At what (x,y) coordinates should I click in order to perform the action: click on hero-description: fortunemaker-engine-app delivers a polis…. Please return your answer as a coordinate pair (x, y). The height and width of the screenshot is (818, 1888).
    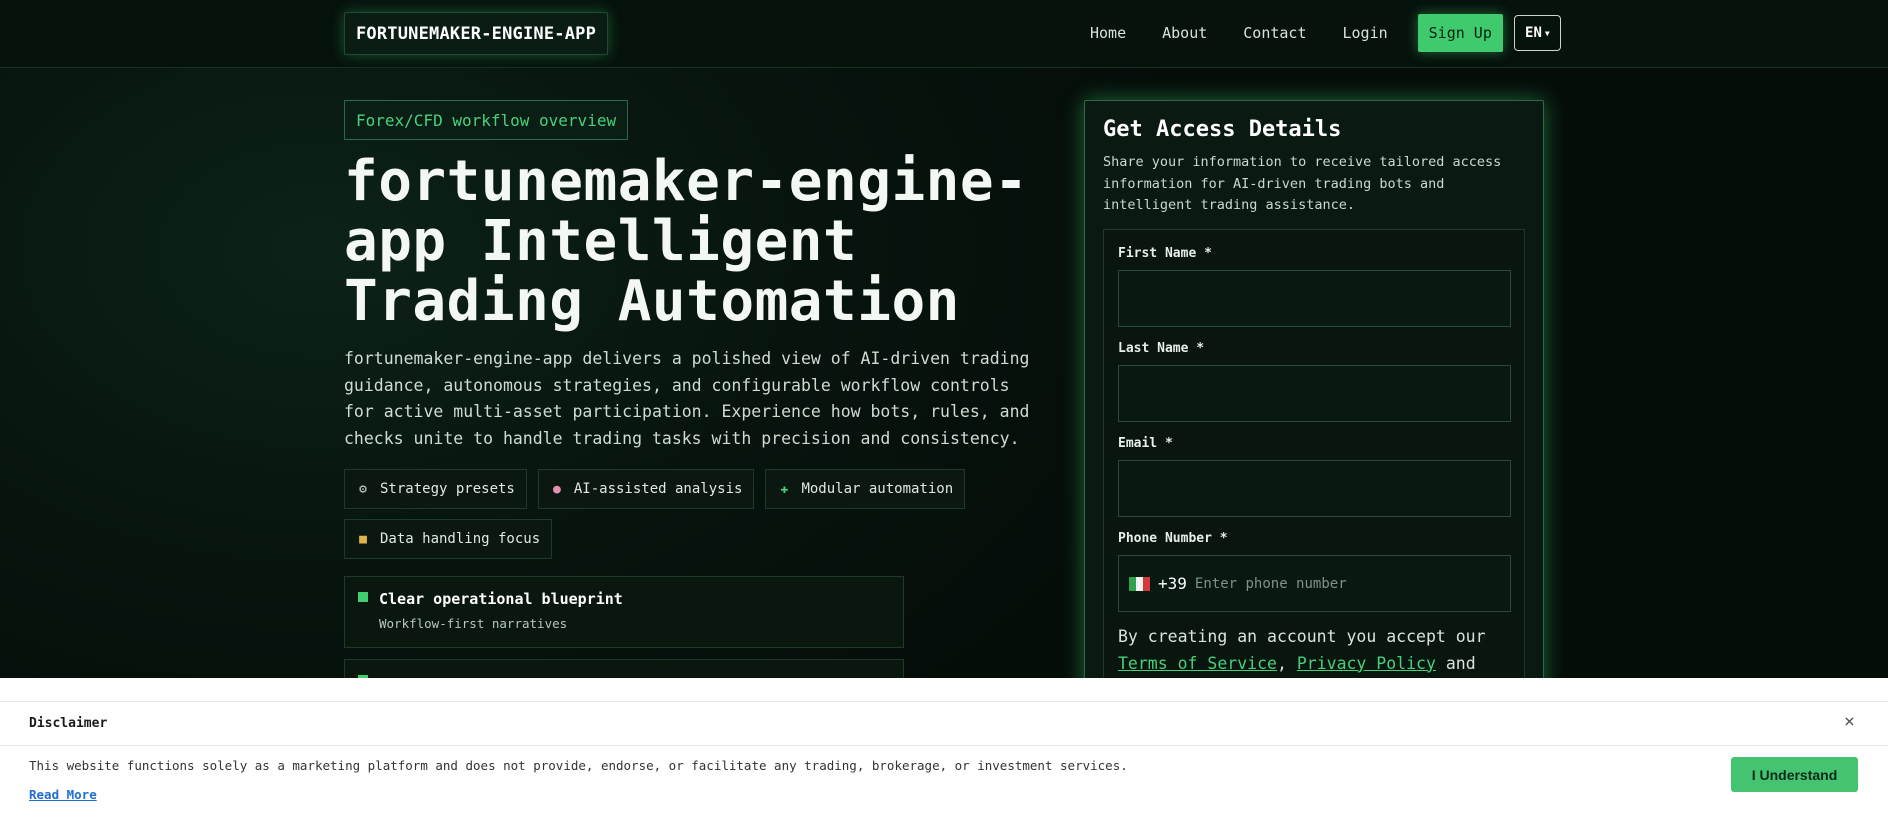
    Looking at the image, I should click on (687, 398).